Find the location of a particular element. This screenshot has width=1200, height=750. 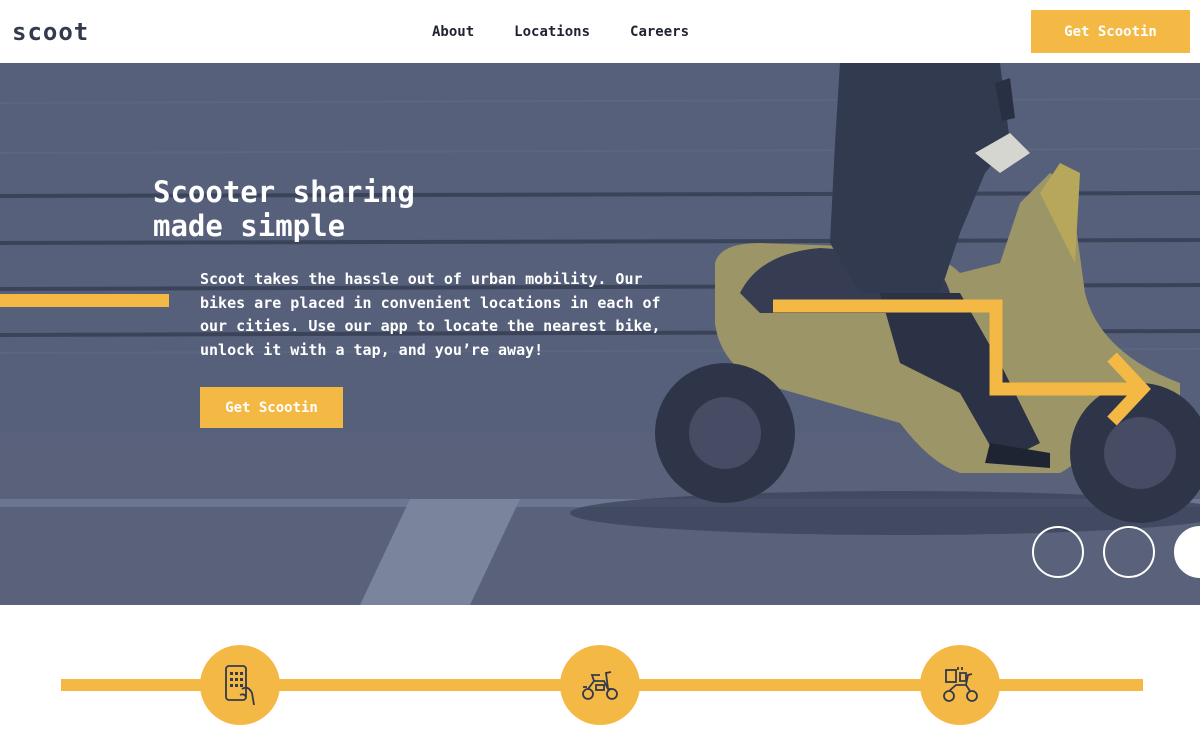

header-get-scootin-button: Get Scootin is located at coordinates (1110, 31).